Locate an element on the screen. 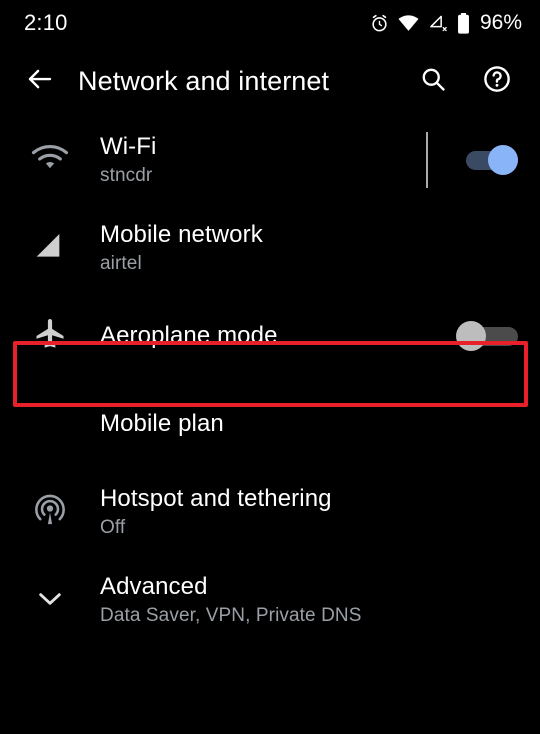 The height and width of the screenshot is (734, 540). app-bar-actions is located at coordinates (465, 81).